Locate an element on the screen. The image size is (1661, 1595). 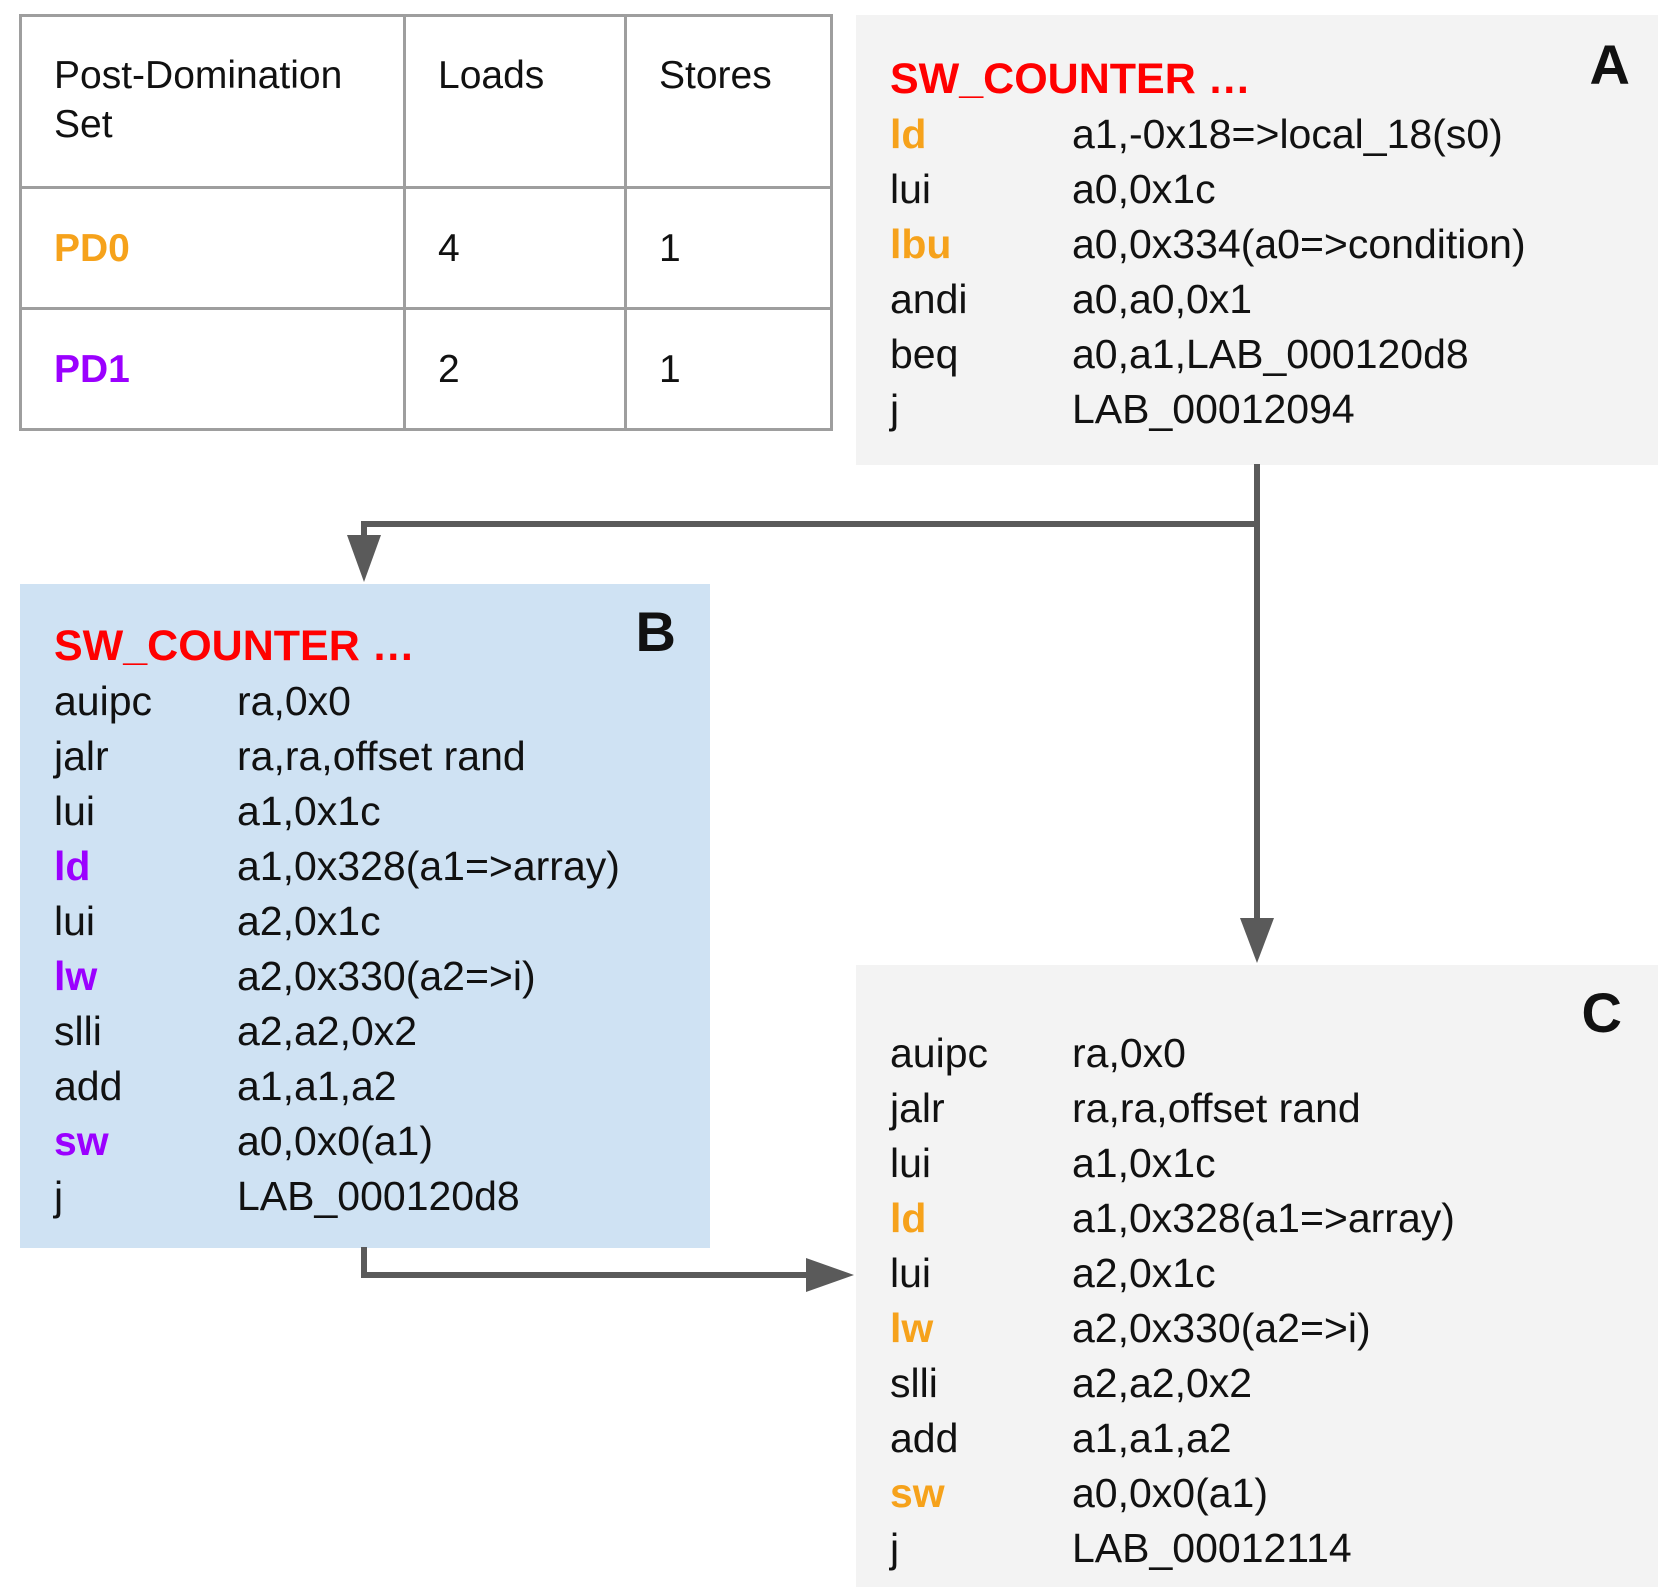
arrowhead-into-c is located at coordinates (1257, 940).